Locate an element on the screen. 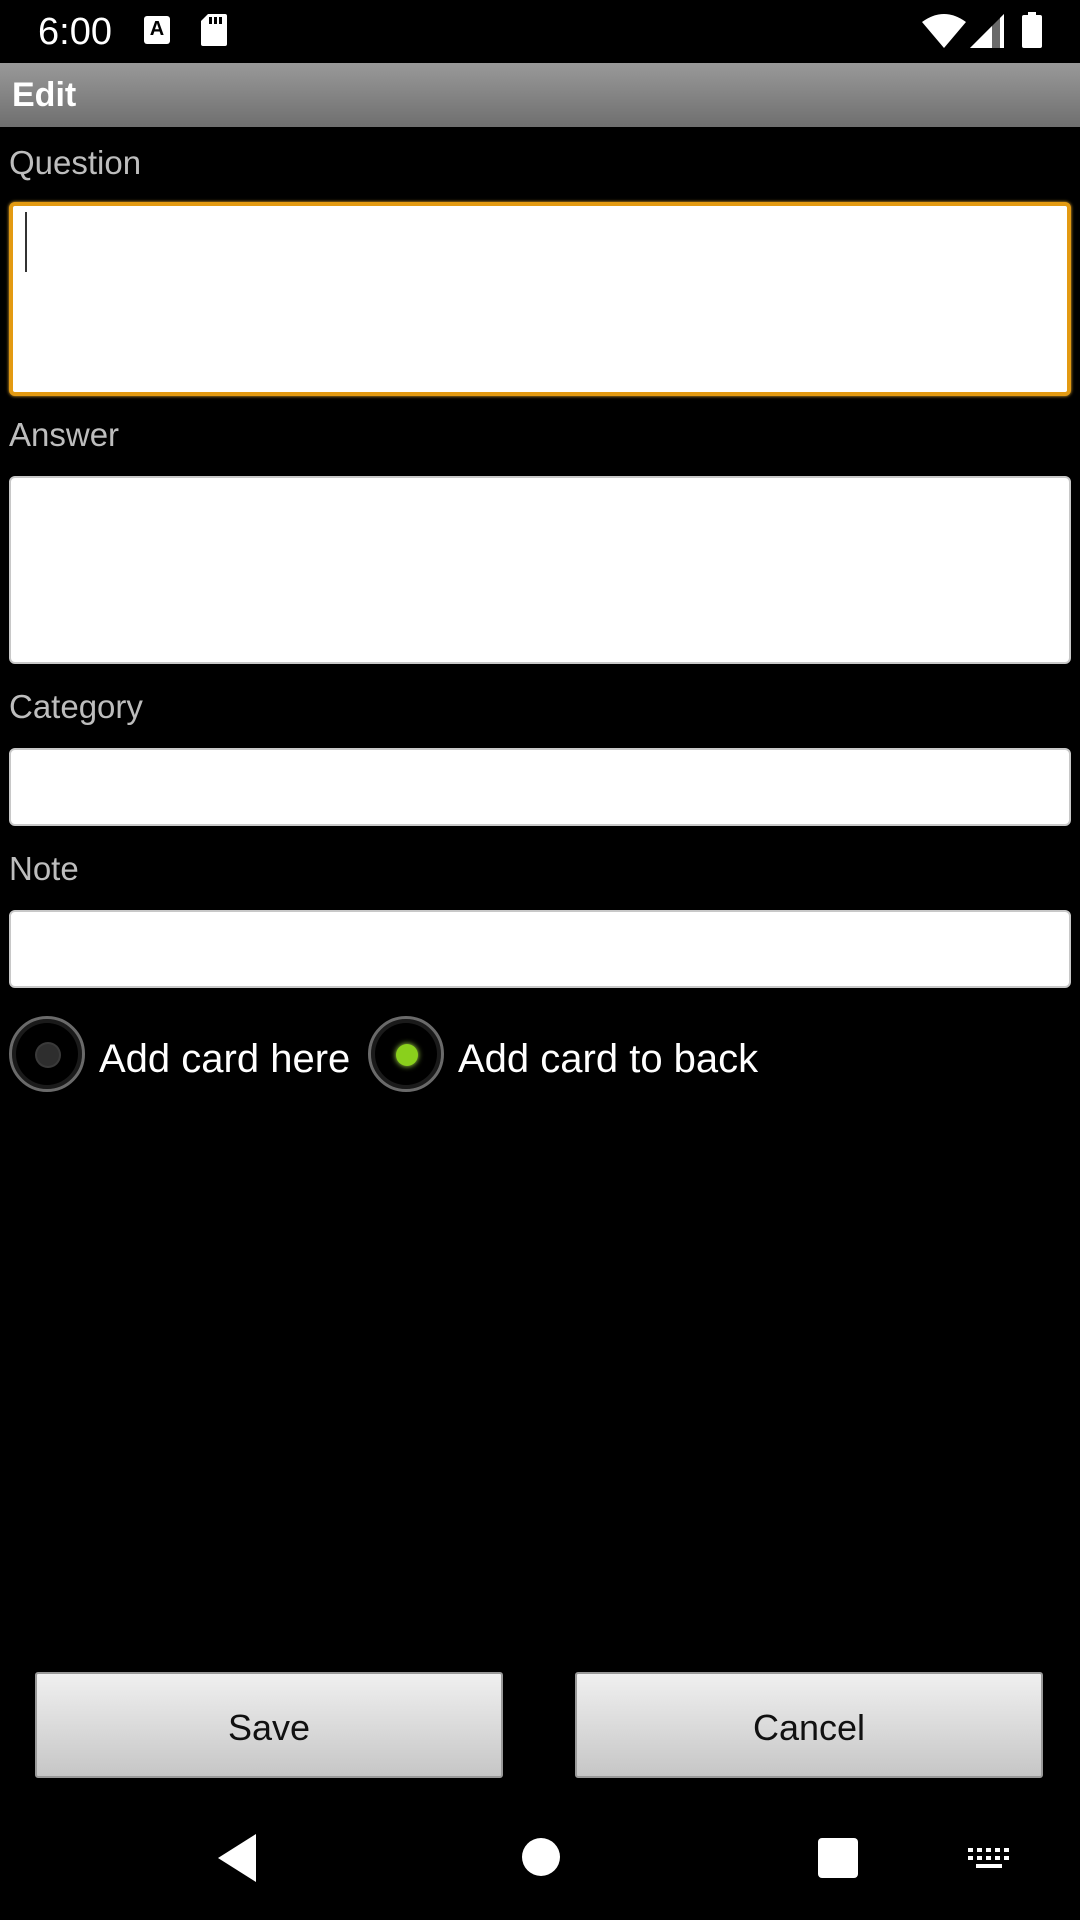  radio-add-card-here-label: Add card here is located at coordinates (225, 1059).